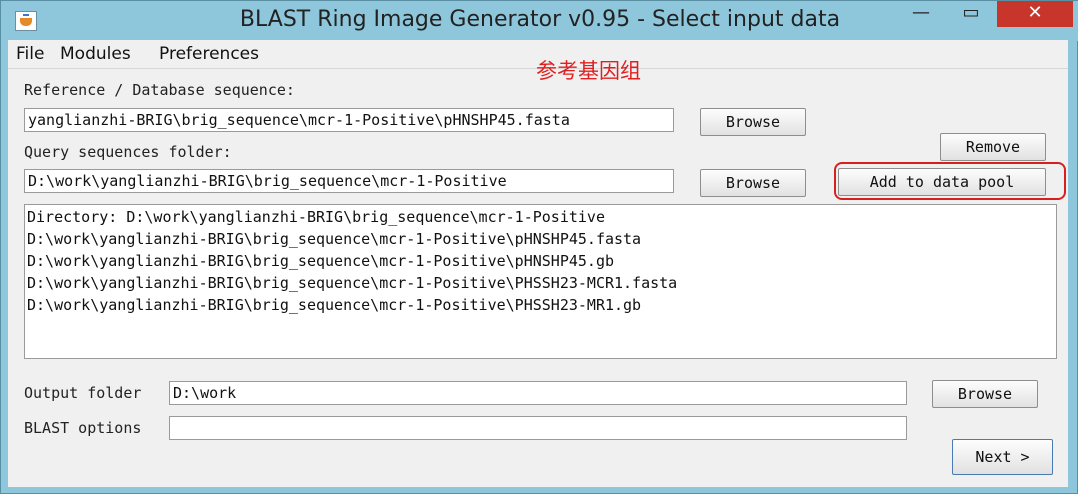  I want to click on menu-preferences: Preferences, so click(209, 54).